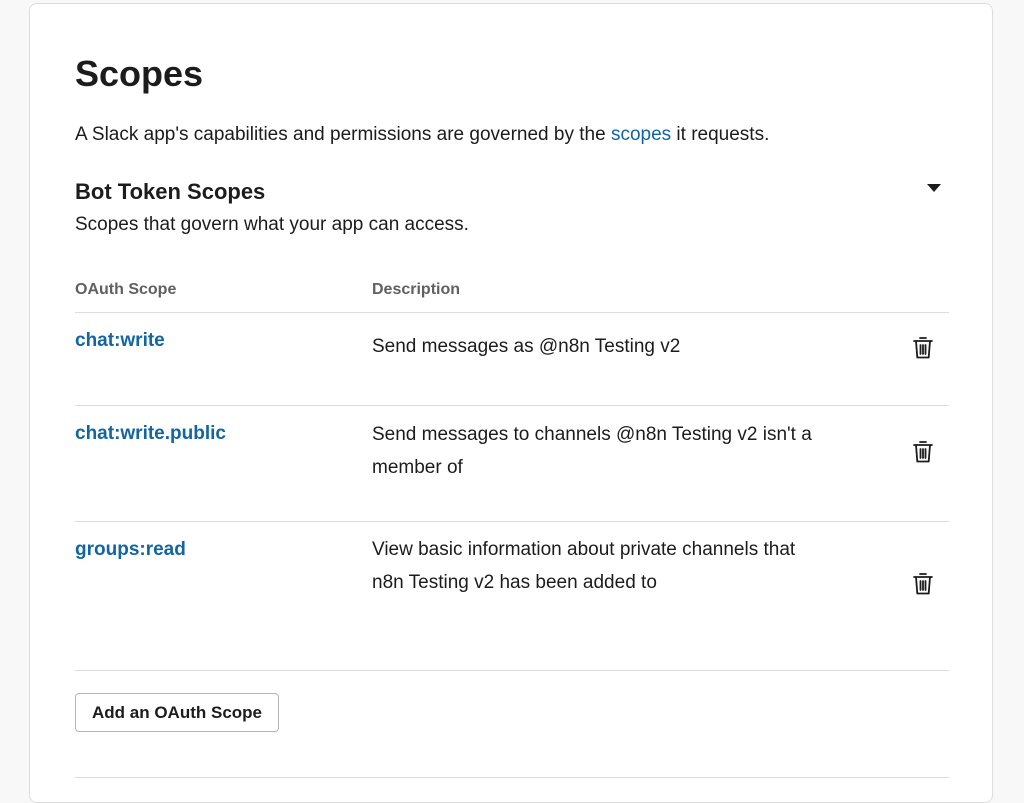 The width and height of the screenshot is (1024, 803). What do you see at coordinates (526, 346) in the screenshot?
I see `scope-description: Send messages as @n8n Testing v2` at bounding box center [526, 346].